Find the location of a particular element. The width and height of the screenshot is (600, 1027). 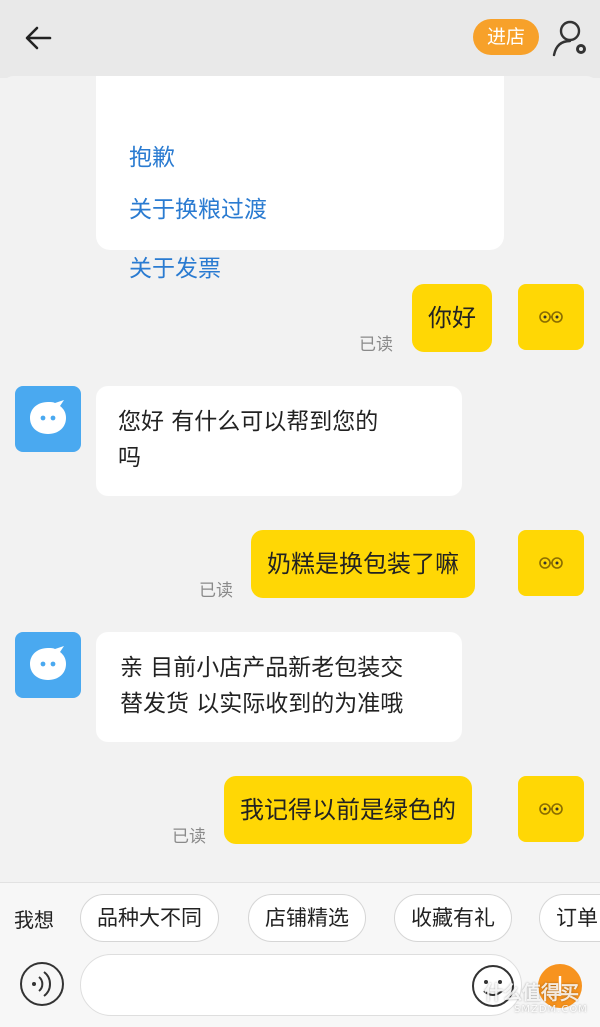

quick-reply-chip: 订单 is located at coordinates (569, 918).